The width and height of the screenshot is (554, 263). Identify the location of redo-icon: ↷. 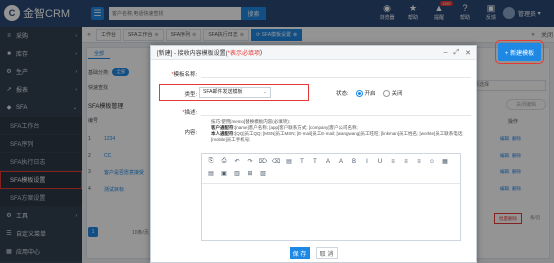
(250, 161).